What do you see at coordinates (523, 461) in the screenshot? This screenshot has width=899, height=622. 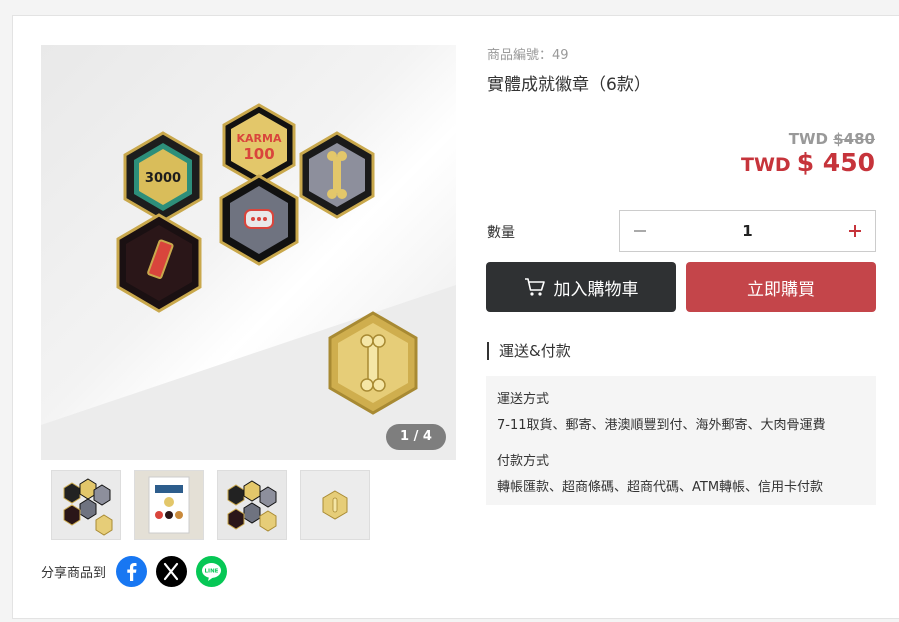 I see `payment-method-heading: 付款方式` at bounding box center [523, 461].